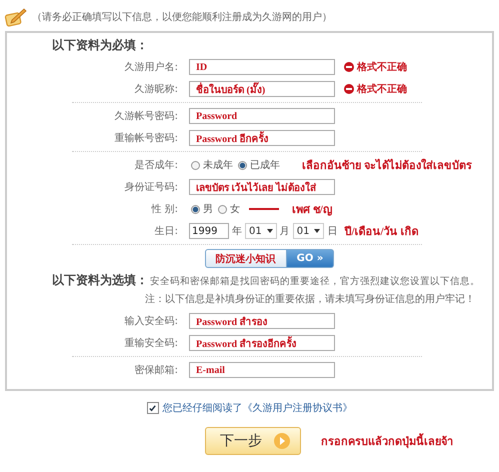 The width and height of the screenshot is (499, 472). I want to click on annotation-text: เลือกอันซ้าย จะได้ไม่ต้องใส่เลขบัตร, so click(387, 166).